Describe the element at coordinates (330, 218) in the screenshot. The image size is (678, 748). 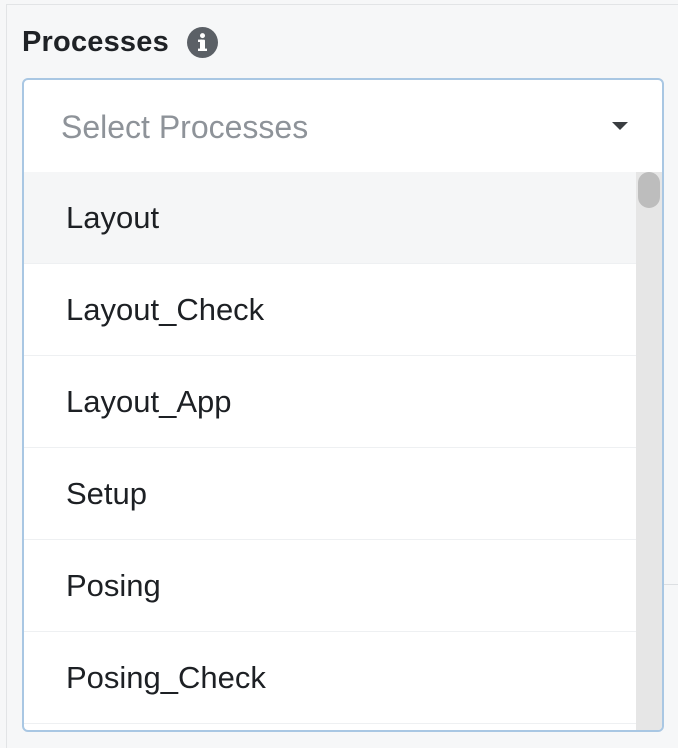
I see `option-layout: Layout` at that location.